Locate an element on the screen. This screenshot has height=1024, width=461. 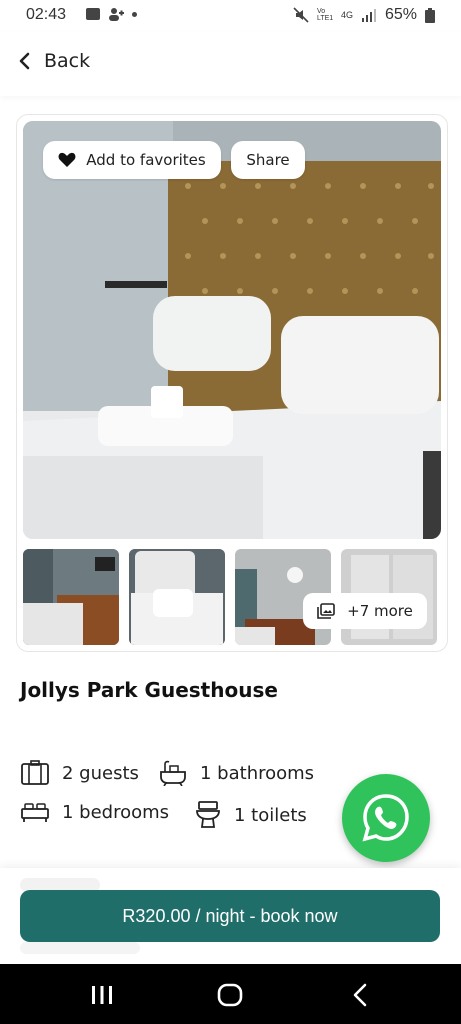
home-button is located at coordinates (230, 995).